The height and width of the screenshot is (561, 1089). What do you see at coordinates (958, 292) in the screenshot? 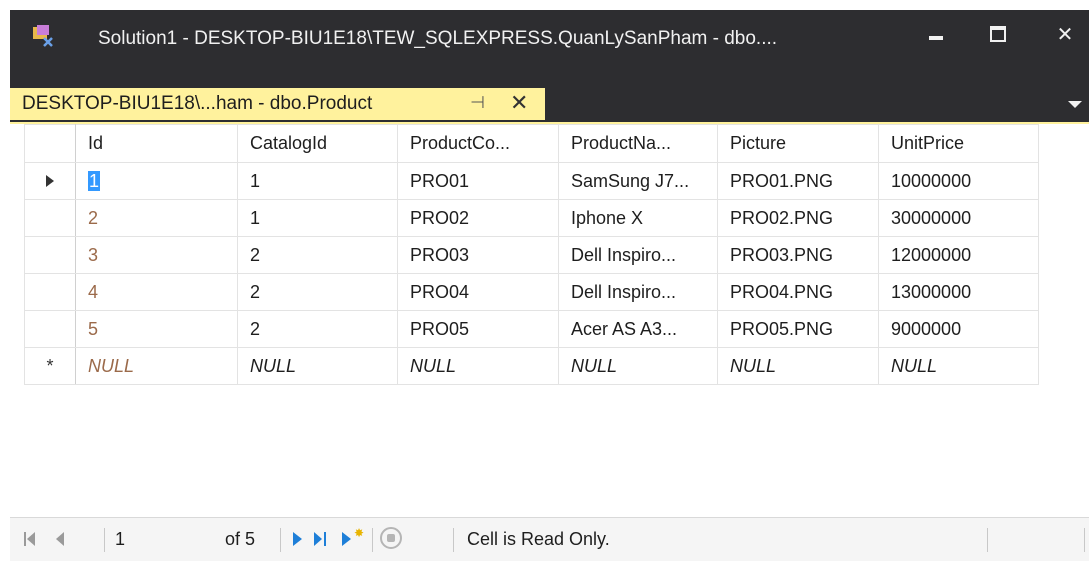
I see `table-cell: 13000000` at bounding box center [958, 292].